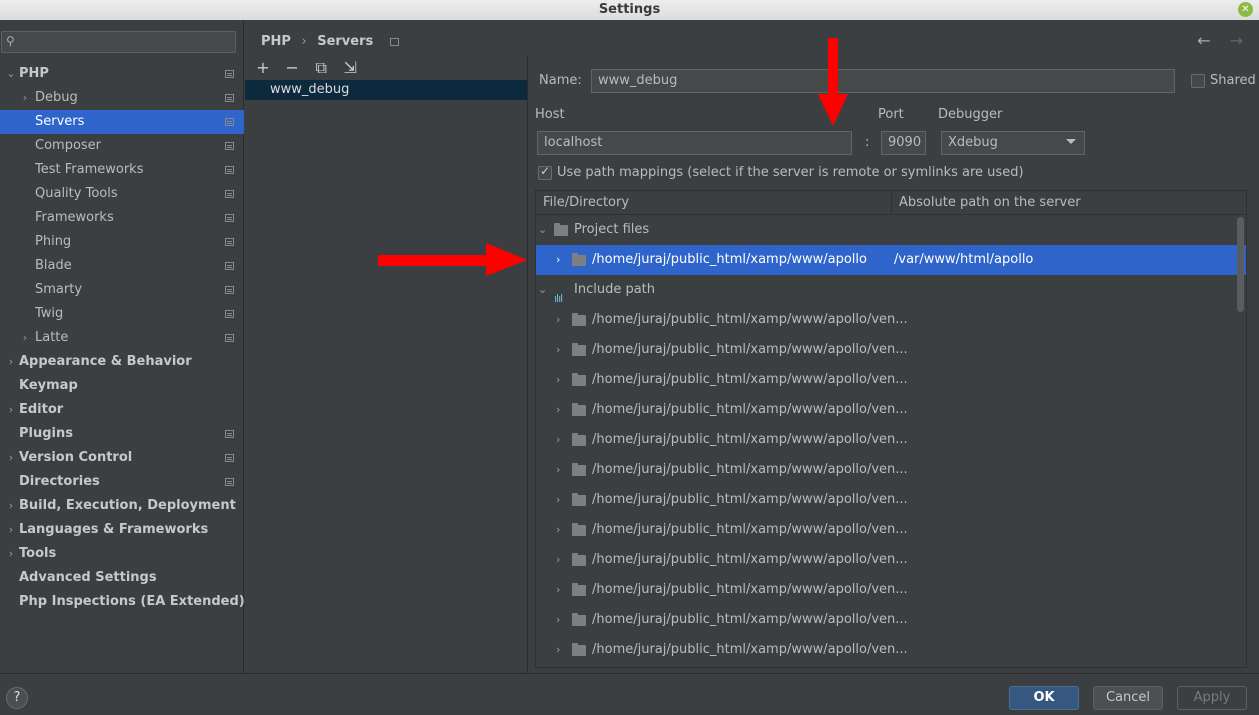  Describe the element at coordinates (452, 259) in the screenshot. I see `right-arrow-icon` at that location.